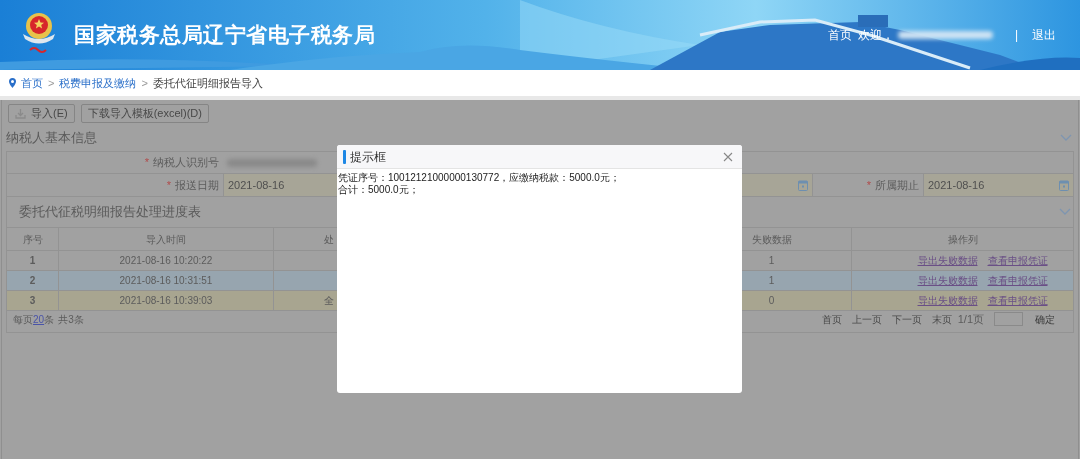 The image size is (1080, 459). What do you see at coordinates (166, 239) in the screenshot?
I see `column-header: 导入时间` at bounding box center [166, 239].